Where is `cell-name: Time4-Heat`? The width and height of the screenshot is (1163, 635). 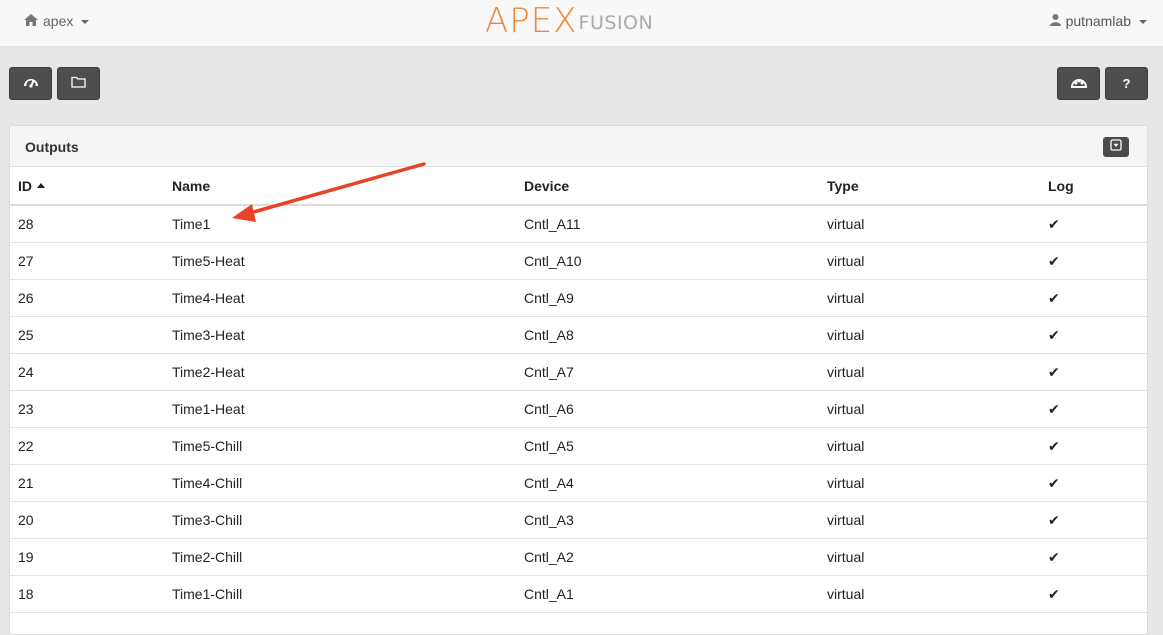
cell-name: Time4-Heat is located at coordinates (340, 298).